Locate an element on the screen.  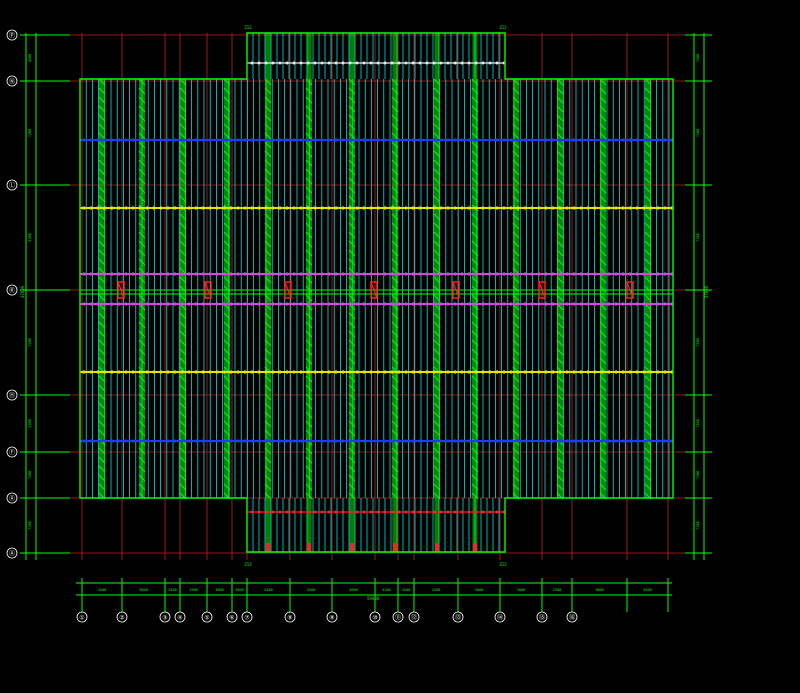
row-bubble-label: Ⓐ is located at coordinates (12, 554).